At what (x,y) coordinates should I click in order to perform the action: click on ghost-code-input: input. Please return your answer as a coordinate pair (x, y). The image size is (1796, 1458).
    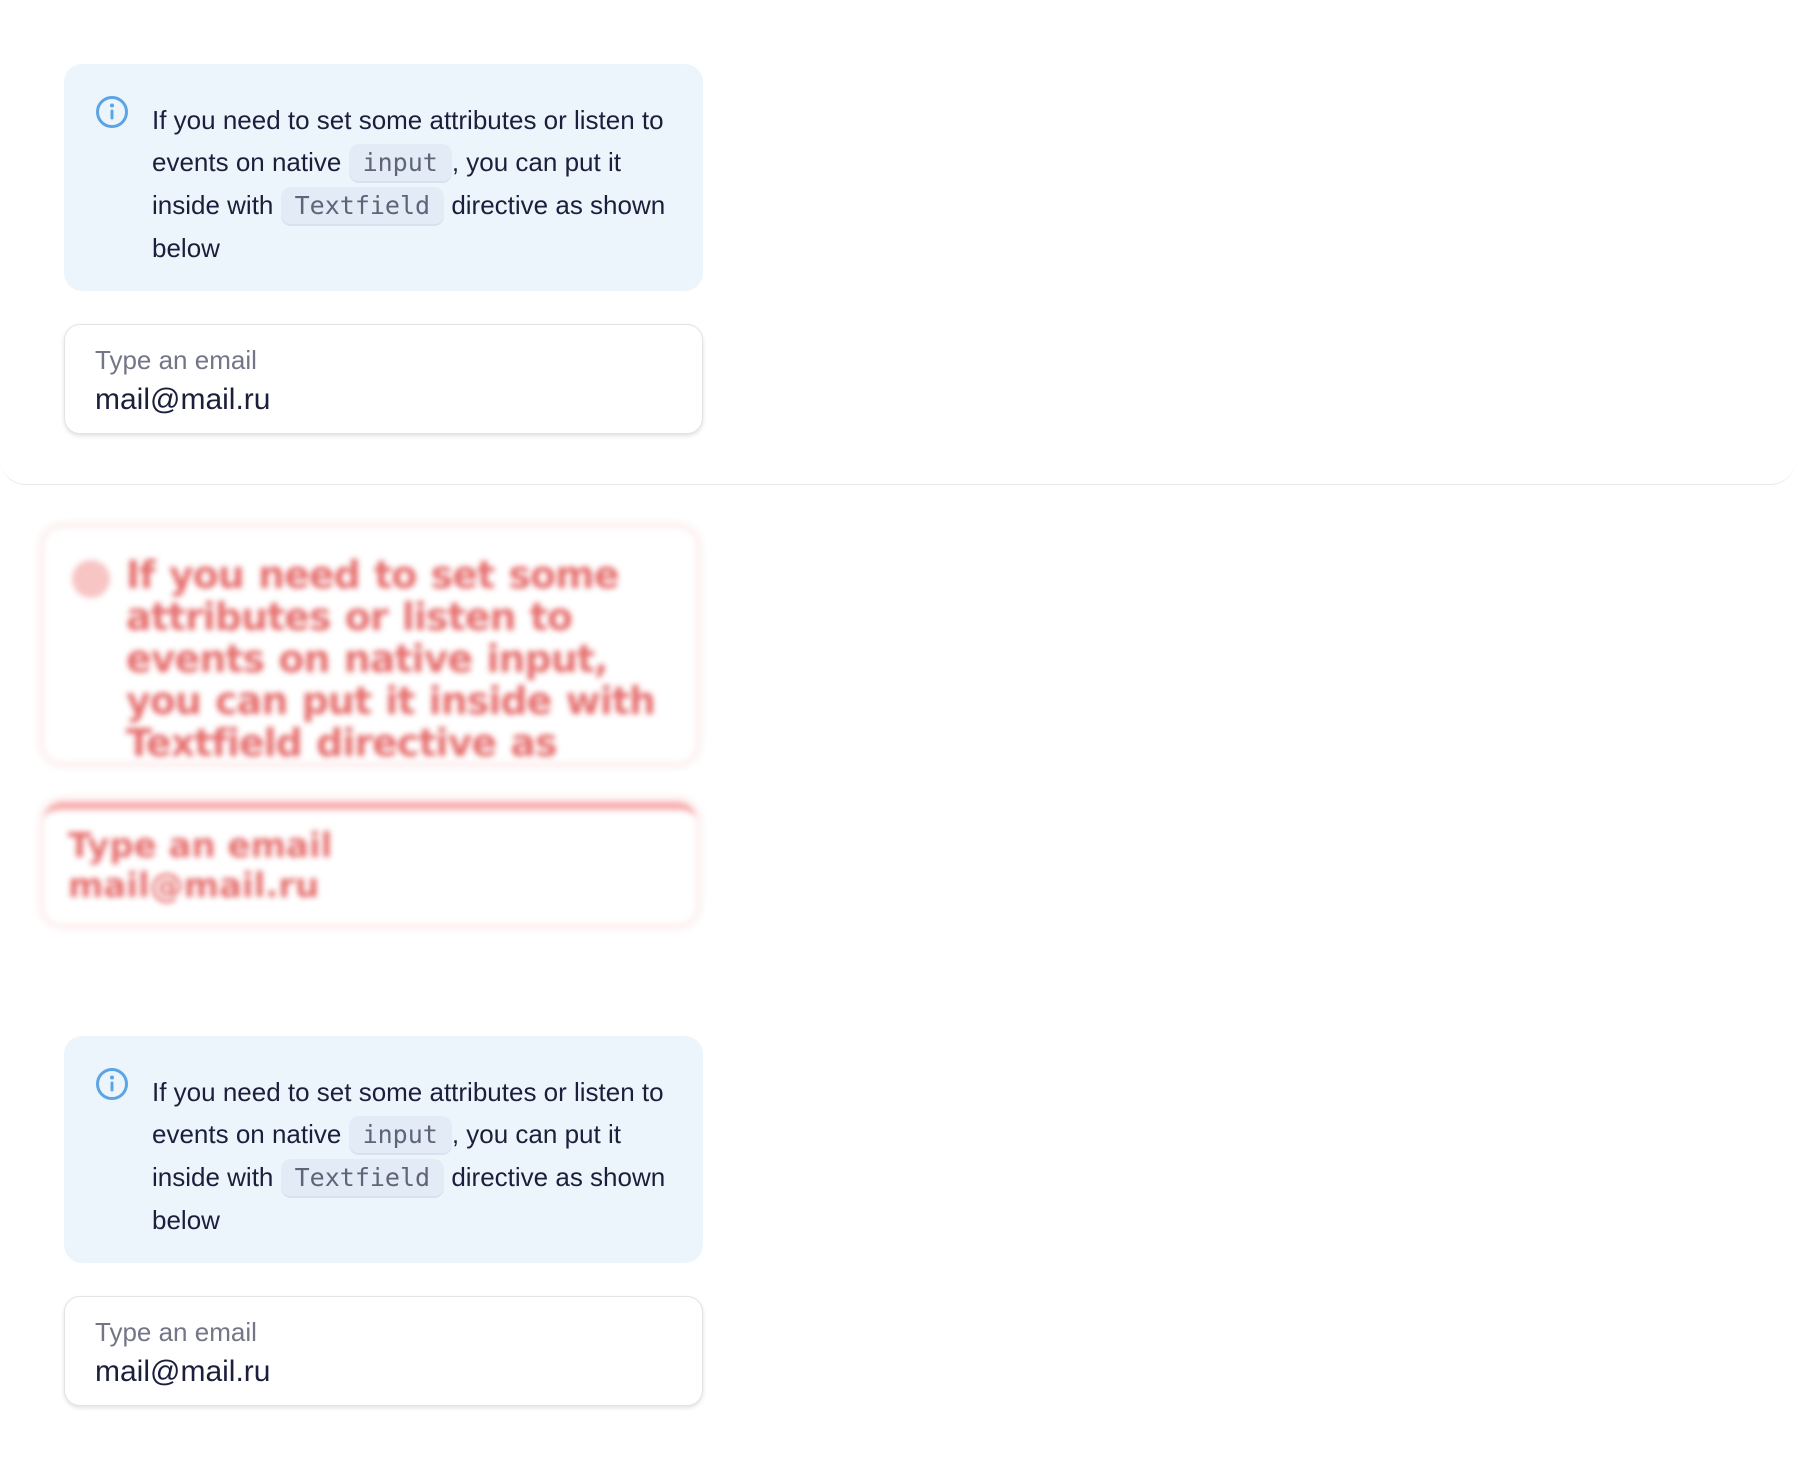
    Looking at the image, I should click on (540, 659).